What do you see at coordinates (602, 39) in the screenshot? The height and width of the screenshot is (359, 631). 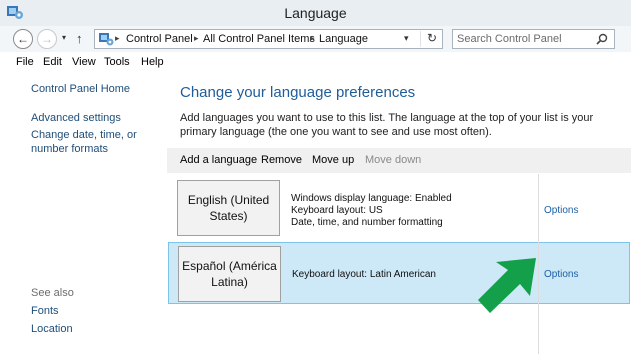 I see `search-icon` at bounding box center [602, 39].